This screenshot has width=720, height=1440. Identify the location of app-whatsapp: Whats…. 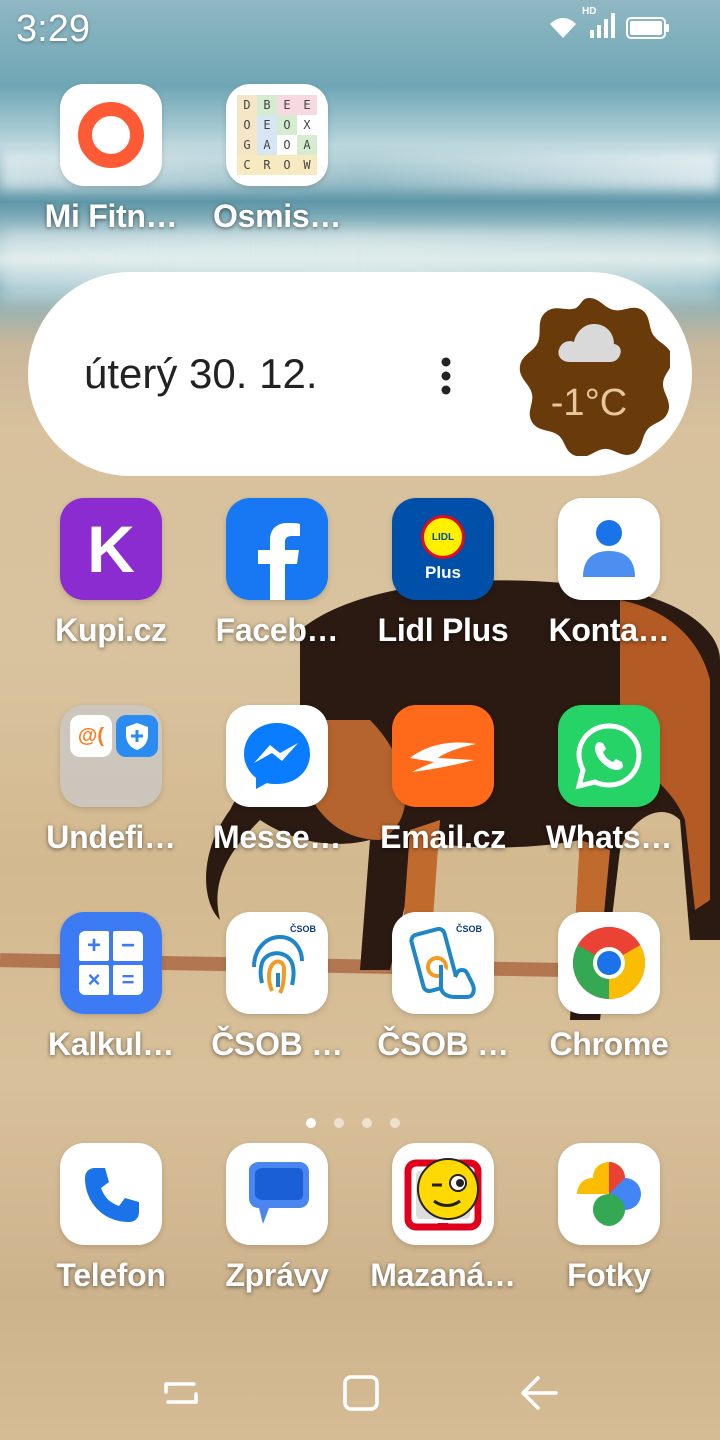
(609, 790).